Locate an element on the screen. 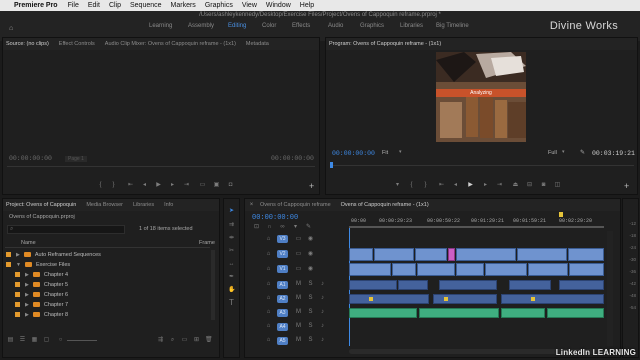  razor-tool-icon: ✂ is located at coordinates (231, 251).